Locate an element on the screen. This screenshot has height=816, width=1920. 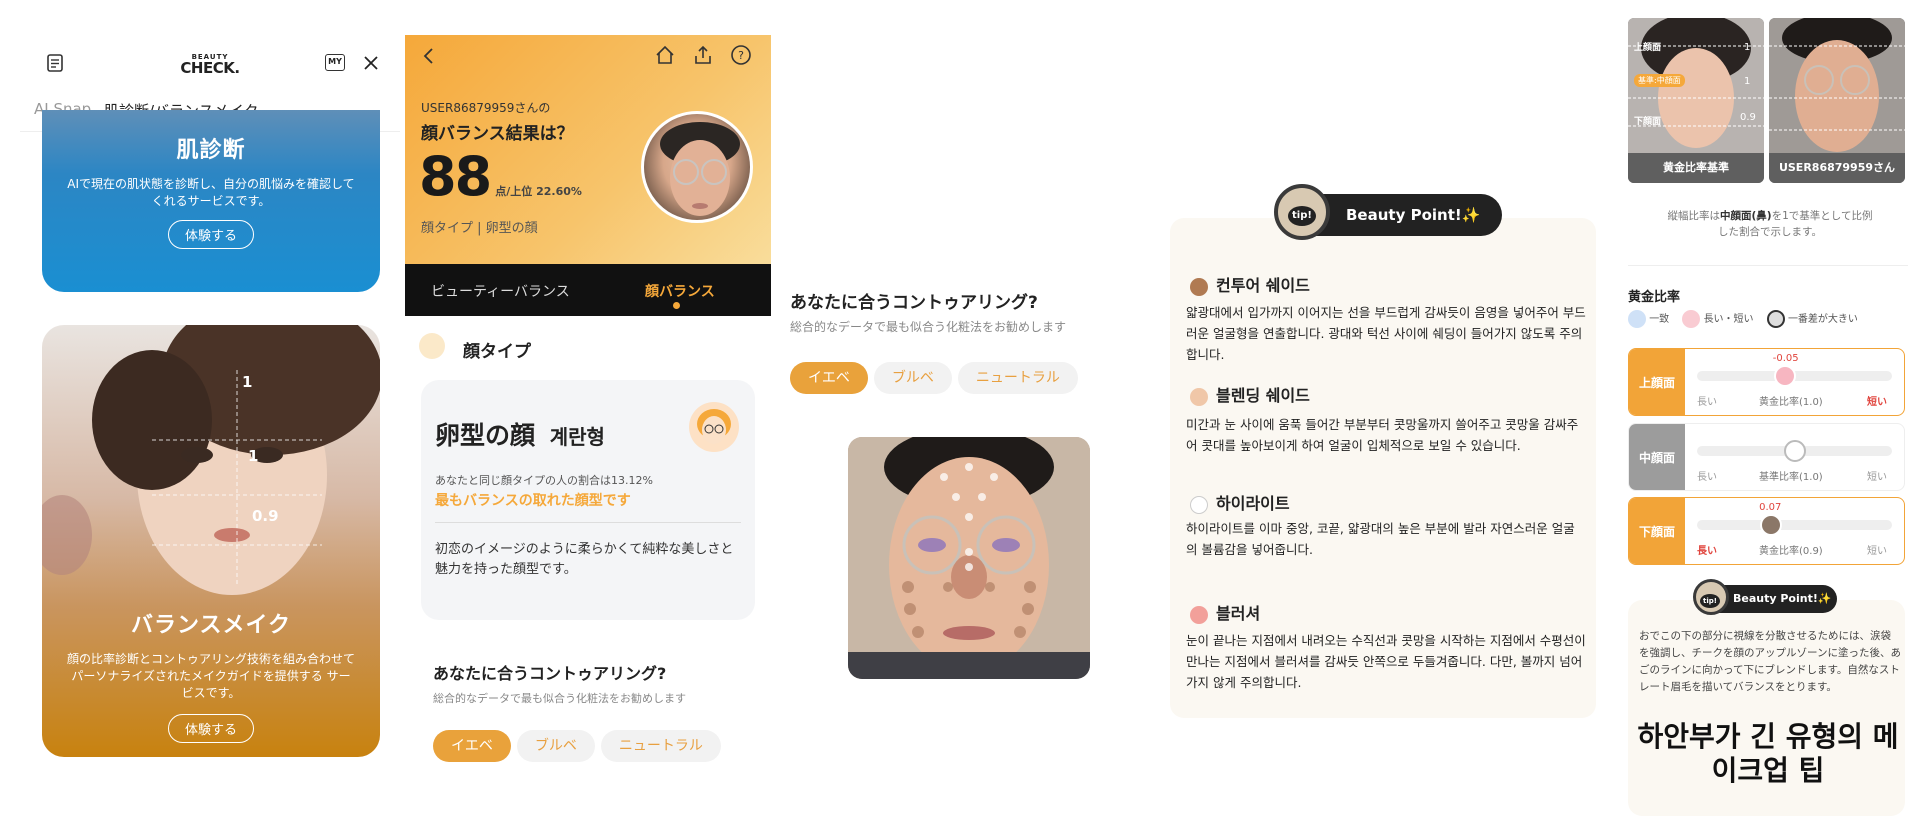
face-name: 卵型の顔 계란형 is located at coordinates (520, 435).